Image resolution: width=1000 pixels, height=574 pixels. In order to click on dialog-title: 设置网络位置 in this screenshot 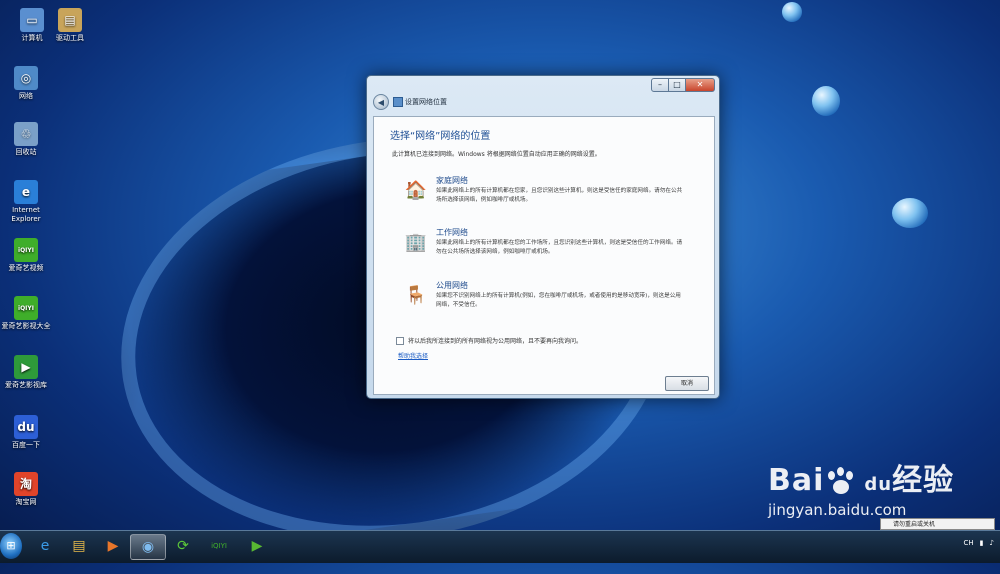, I will do `click(426, 102)`.